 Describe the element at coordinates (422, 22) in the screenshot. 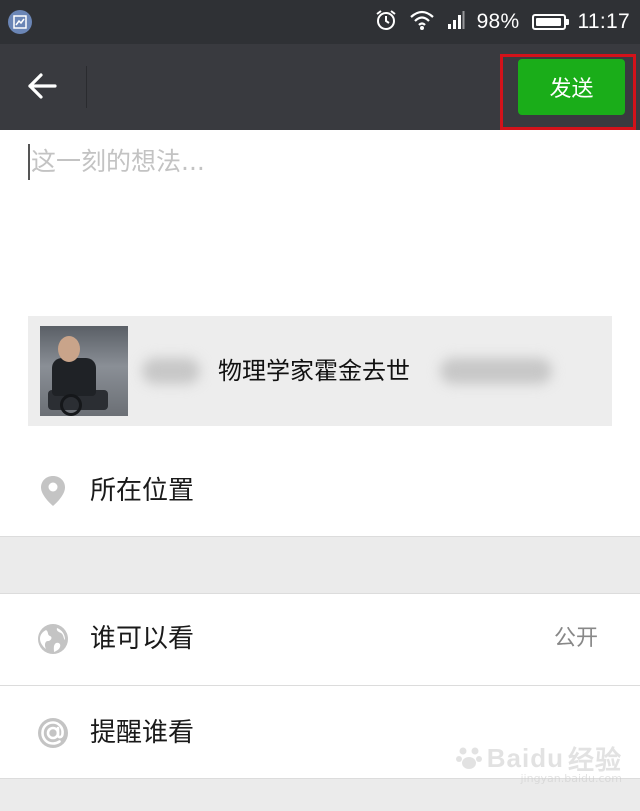

I see `wifi-icon` at that location.